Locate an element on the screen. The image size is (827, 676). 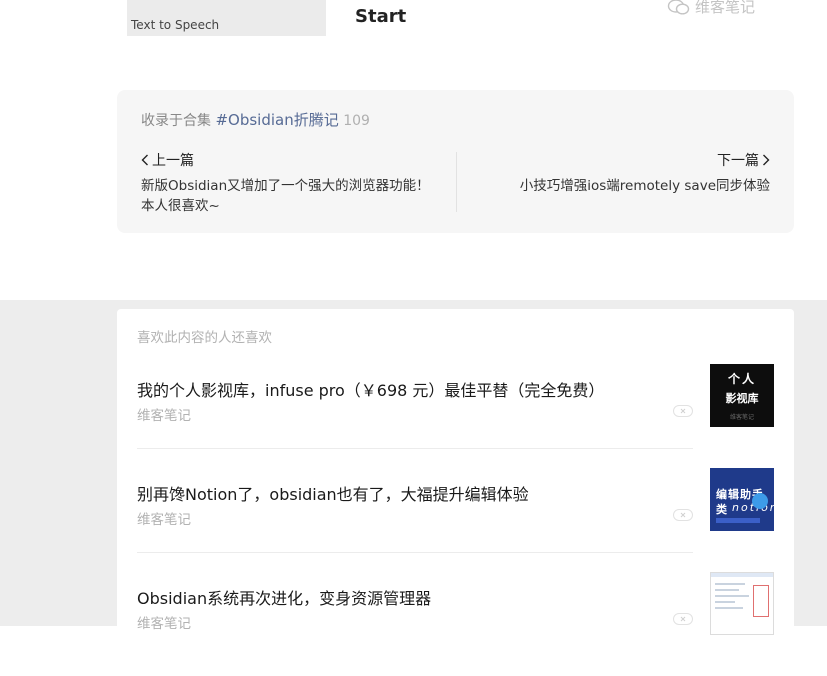
next-article-link: 下一篇 小技巧增强ios端remotely save同步体验 is located at coordinates (625, 173).